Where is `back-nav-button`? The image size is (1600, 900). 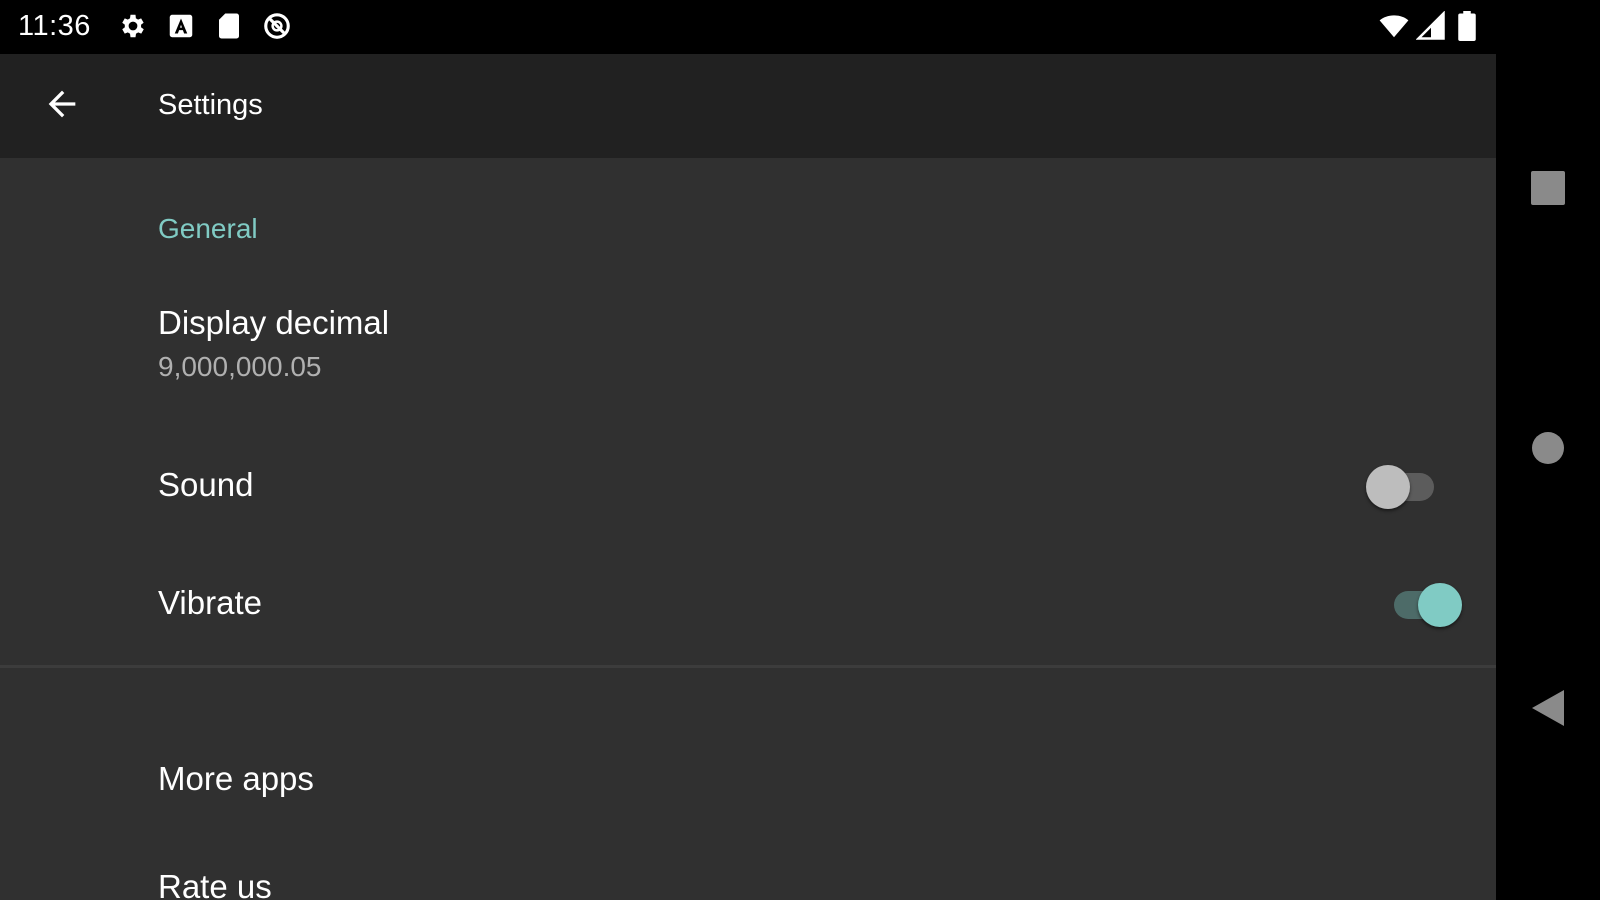
back-nav-button is located at coordinates (1548, 710).